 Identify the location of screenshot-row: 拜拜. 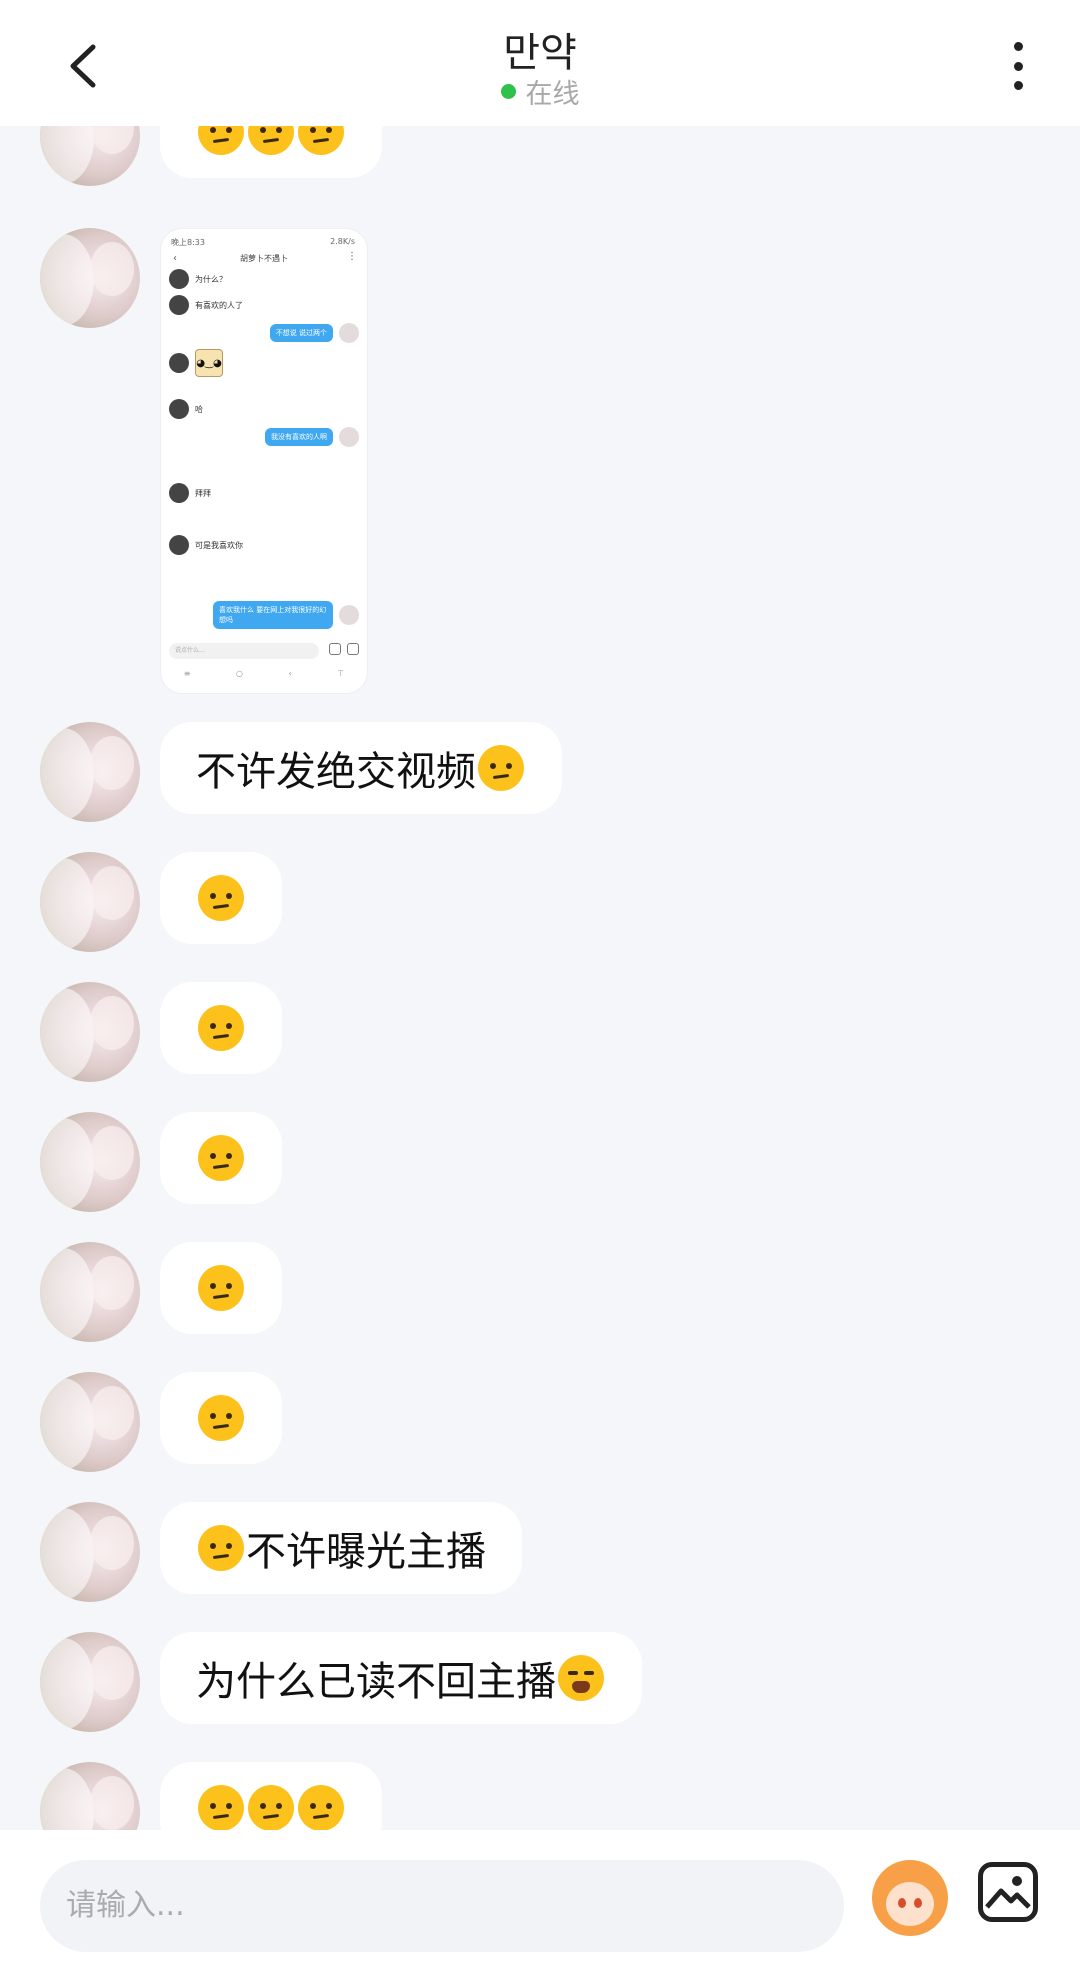
(190, 493).